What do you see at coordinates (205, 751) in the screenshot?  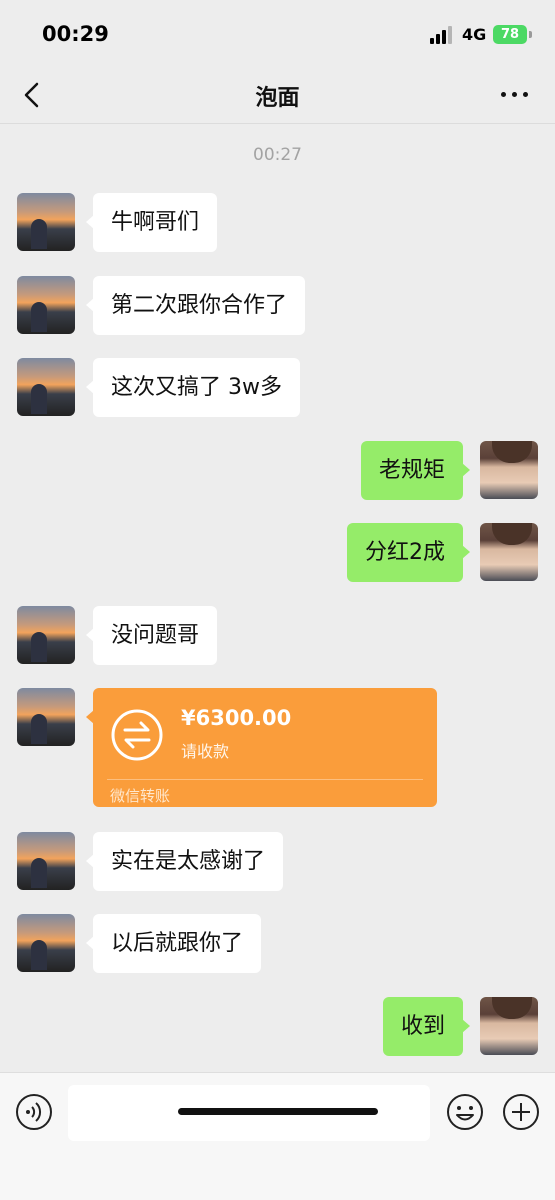 I see `transfer-status: 请收款` at bounding box center [205, 751].